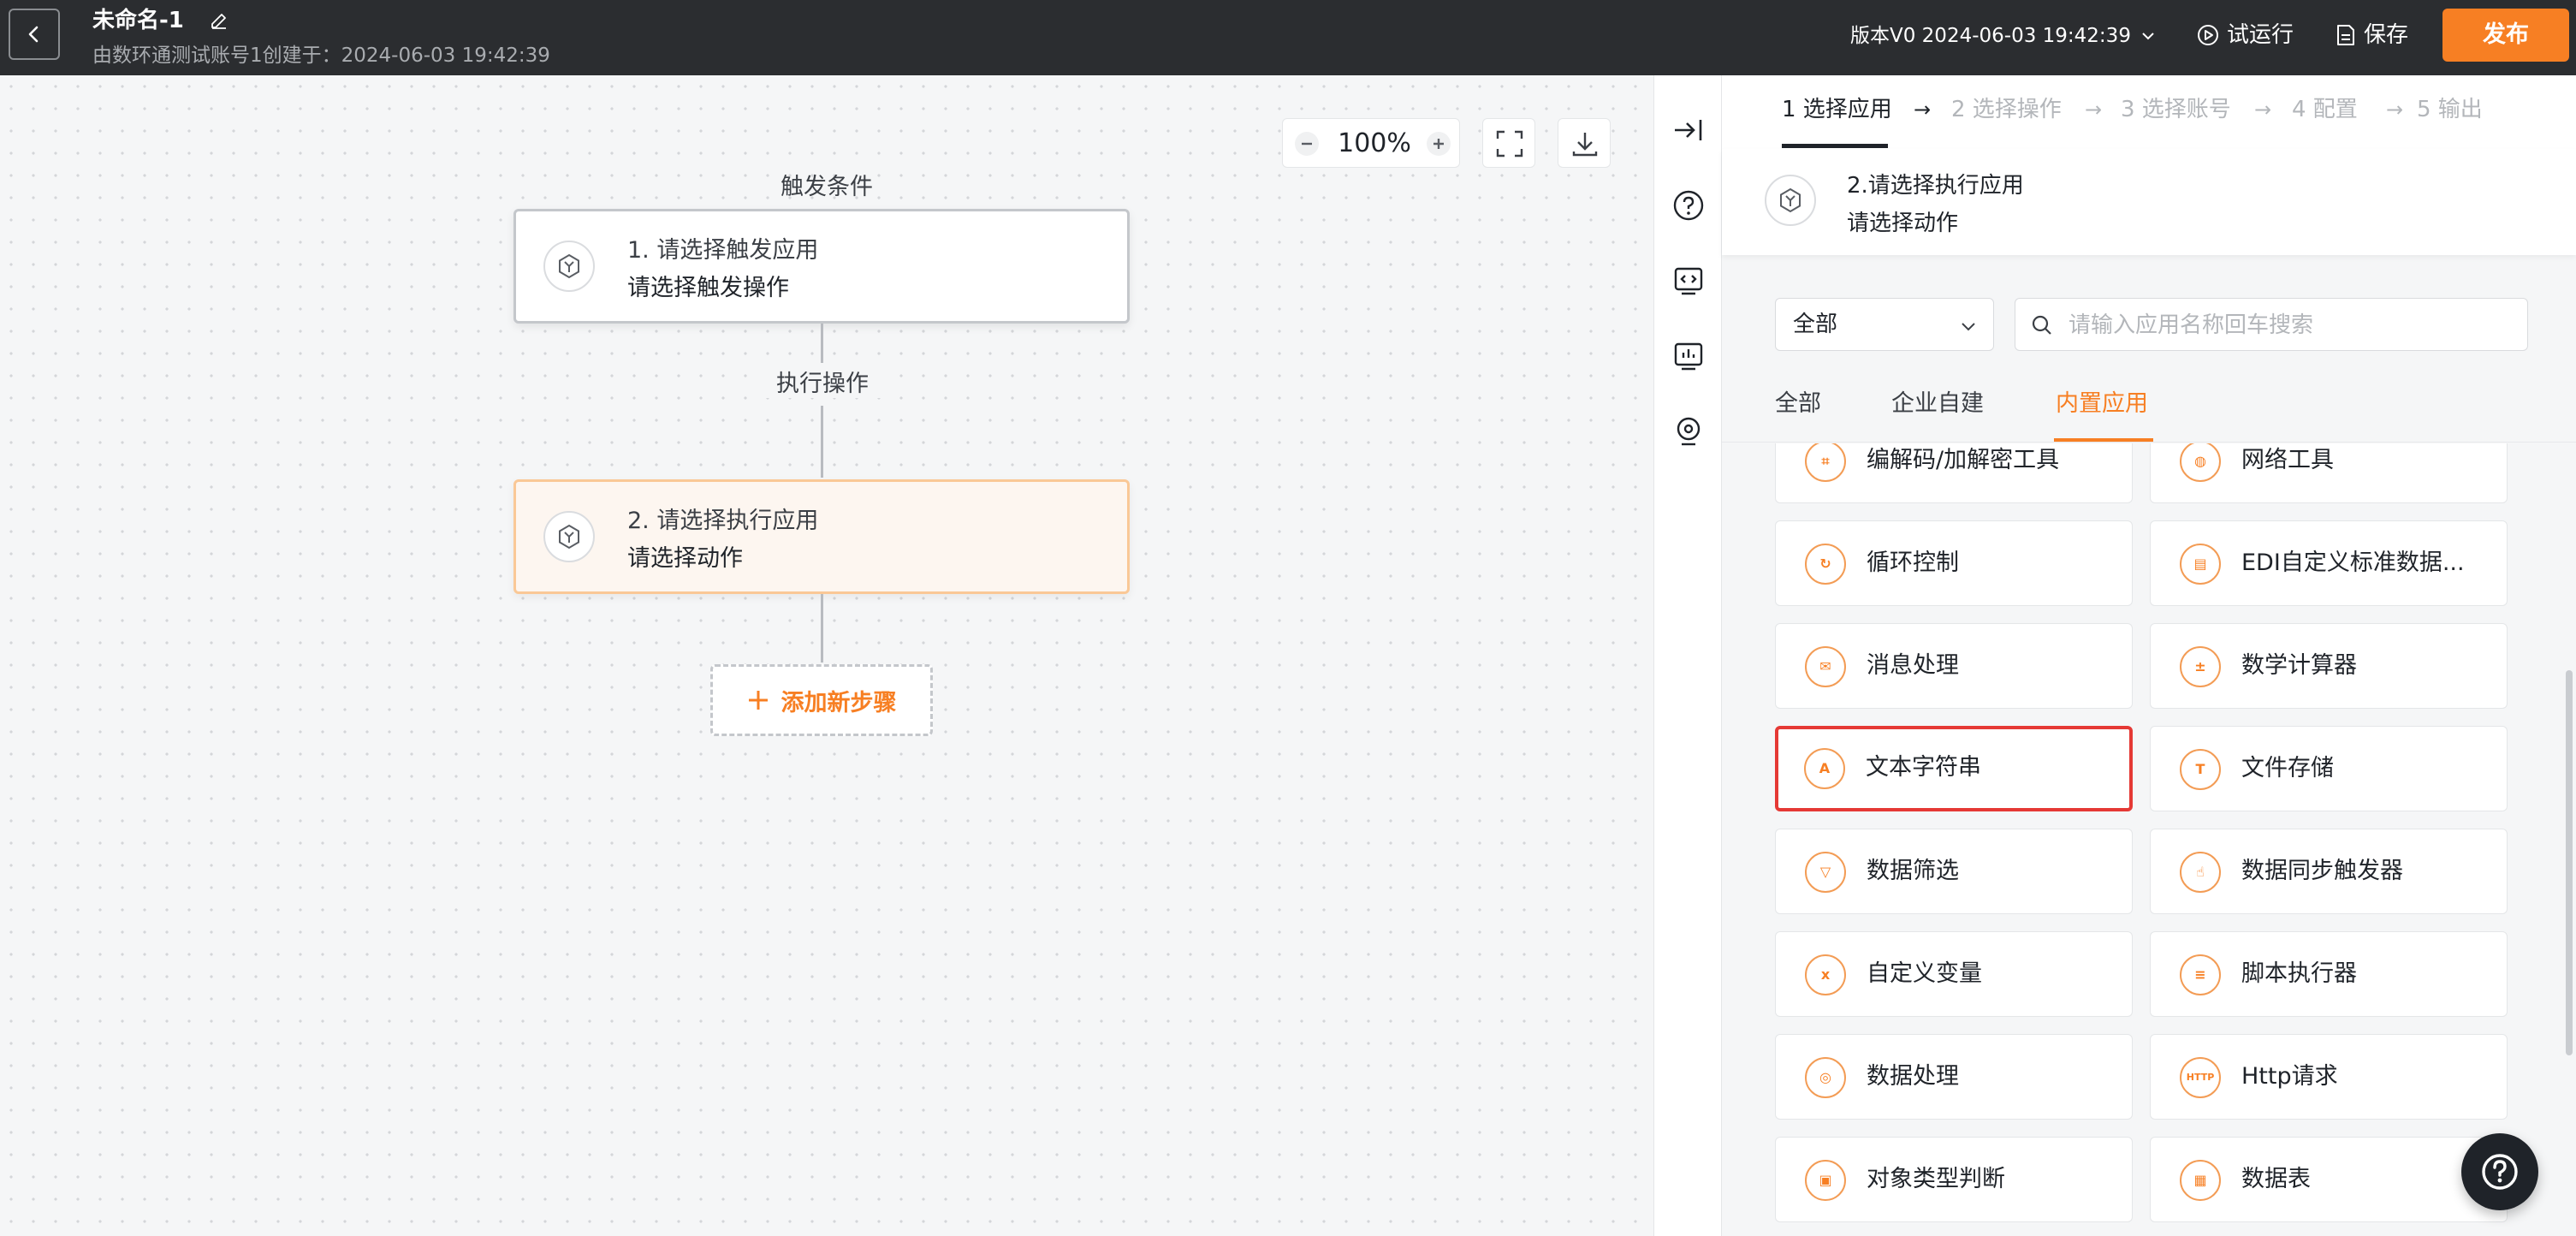 The image size is (2576, 1236). I want to click on chevron-left-icon, so click(33, 34).